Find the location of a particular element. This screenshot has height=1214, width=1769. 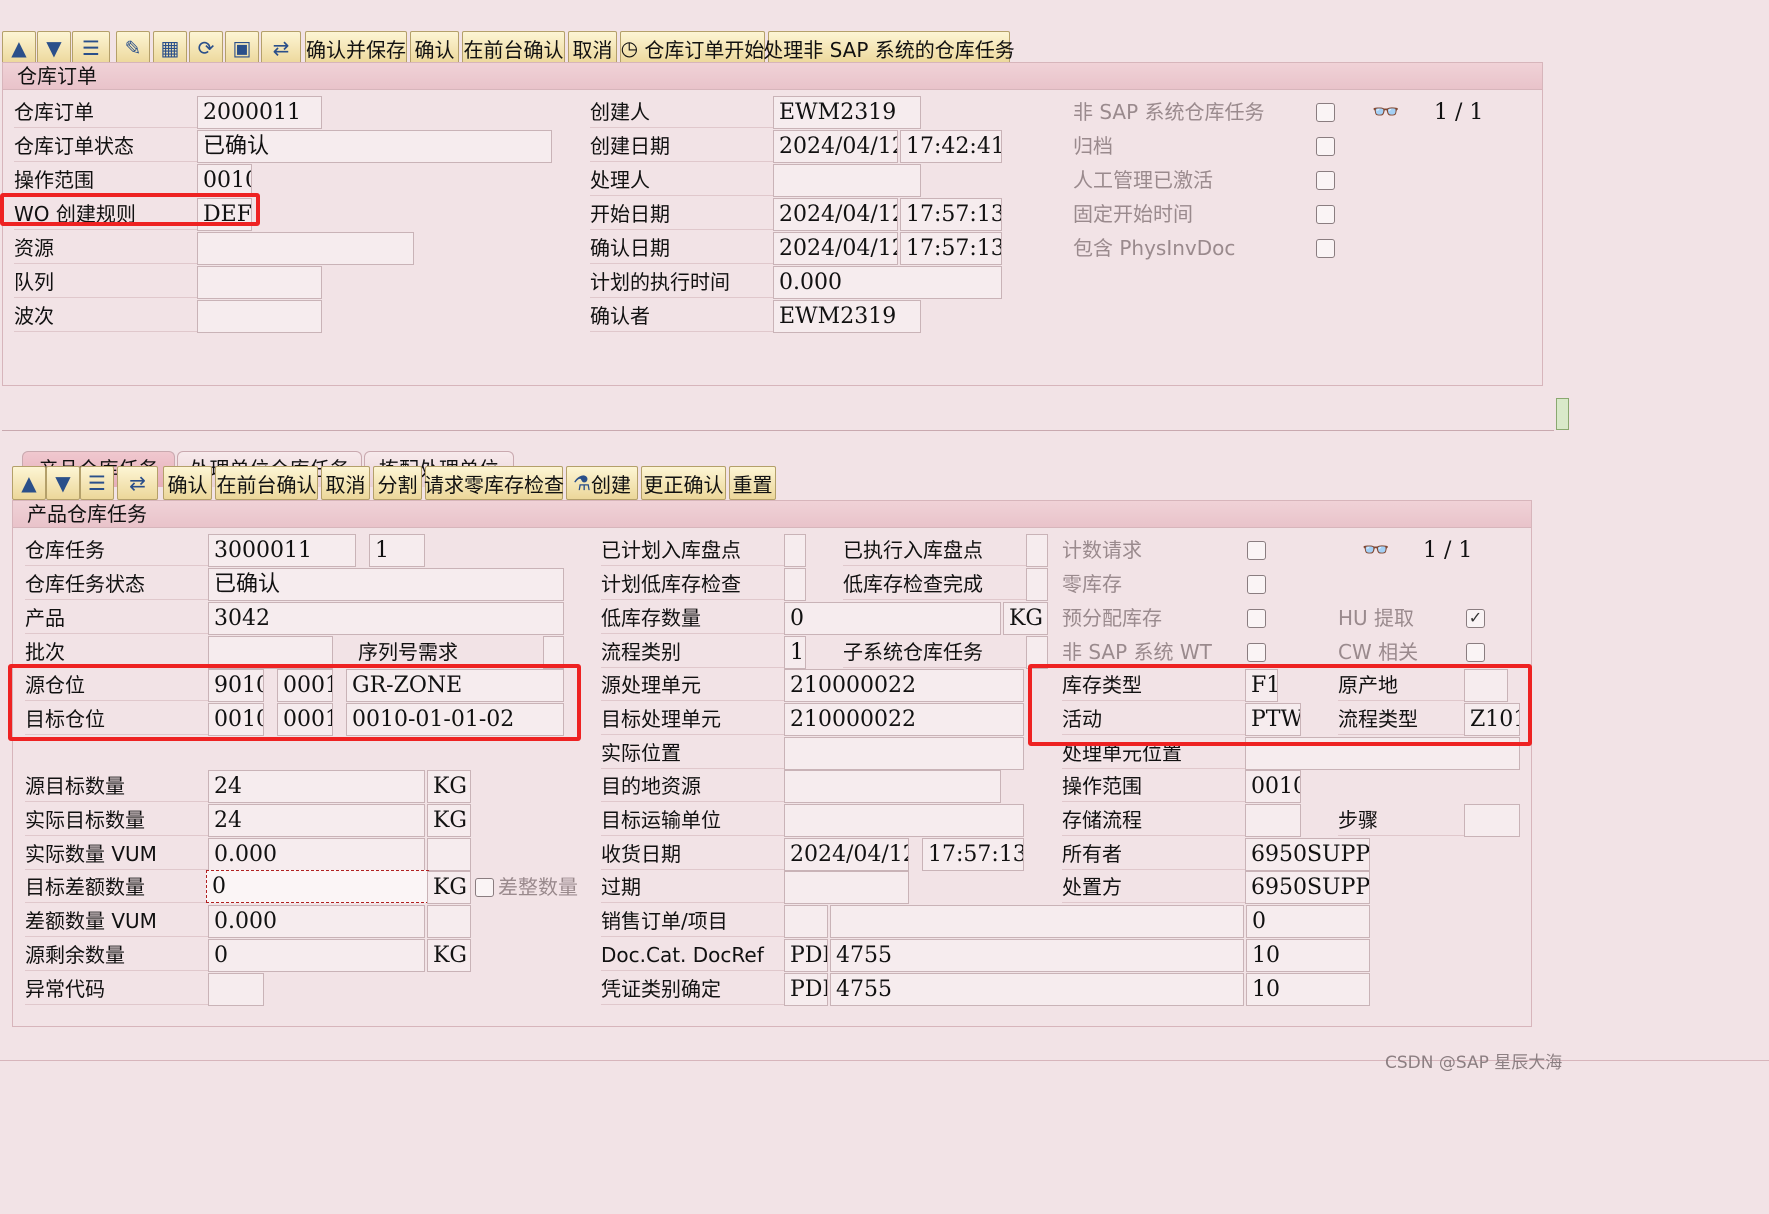

field-dest-bin-3: 0010-01-01-02 is located at coordinates (455, 719).